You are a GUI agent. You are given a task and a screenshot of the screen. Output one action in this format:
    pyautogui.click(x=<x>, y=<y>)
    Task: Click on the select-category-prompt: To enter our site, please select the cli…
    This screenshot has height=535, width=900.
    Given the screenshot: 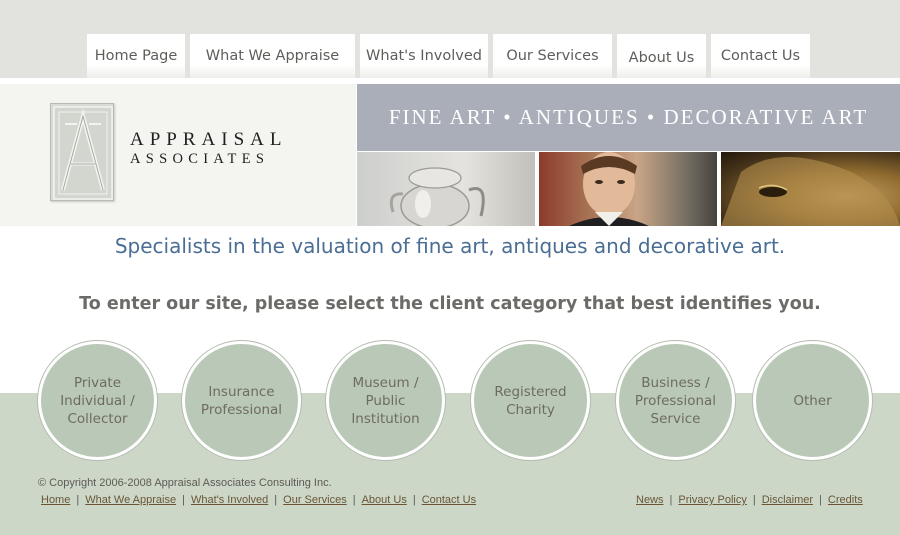 What is the action you would take?
    pyautogui.click(x=450, y=304)
    